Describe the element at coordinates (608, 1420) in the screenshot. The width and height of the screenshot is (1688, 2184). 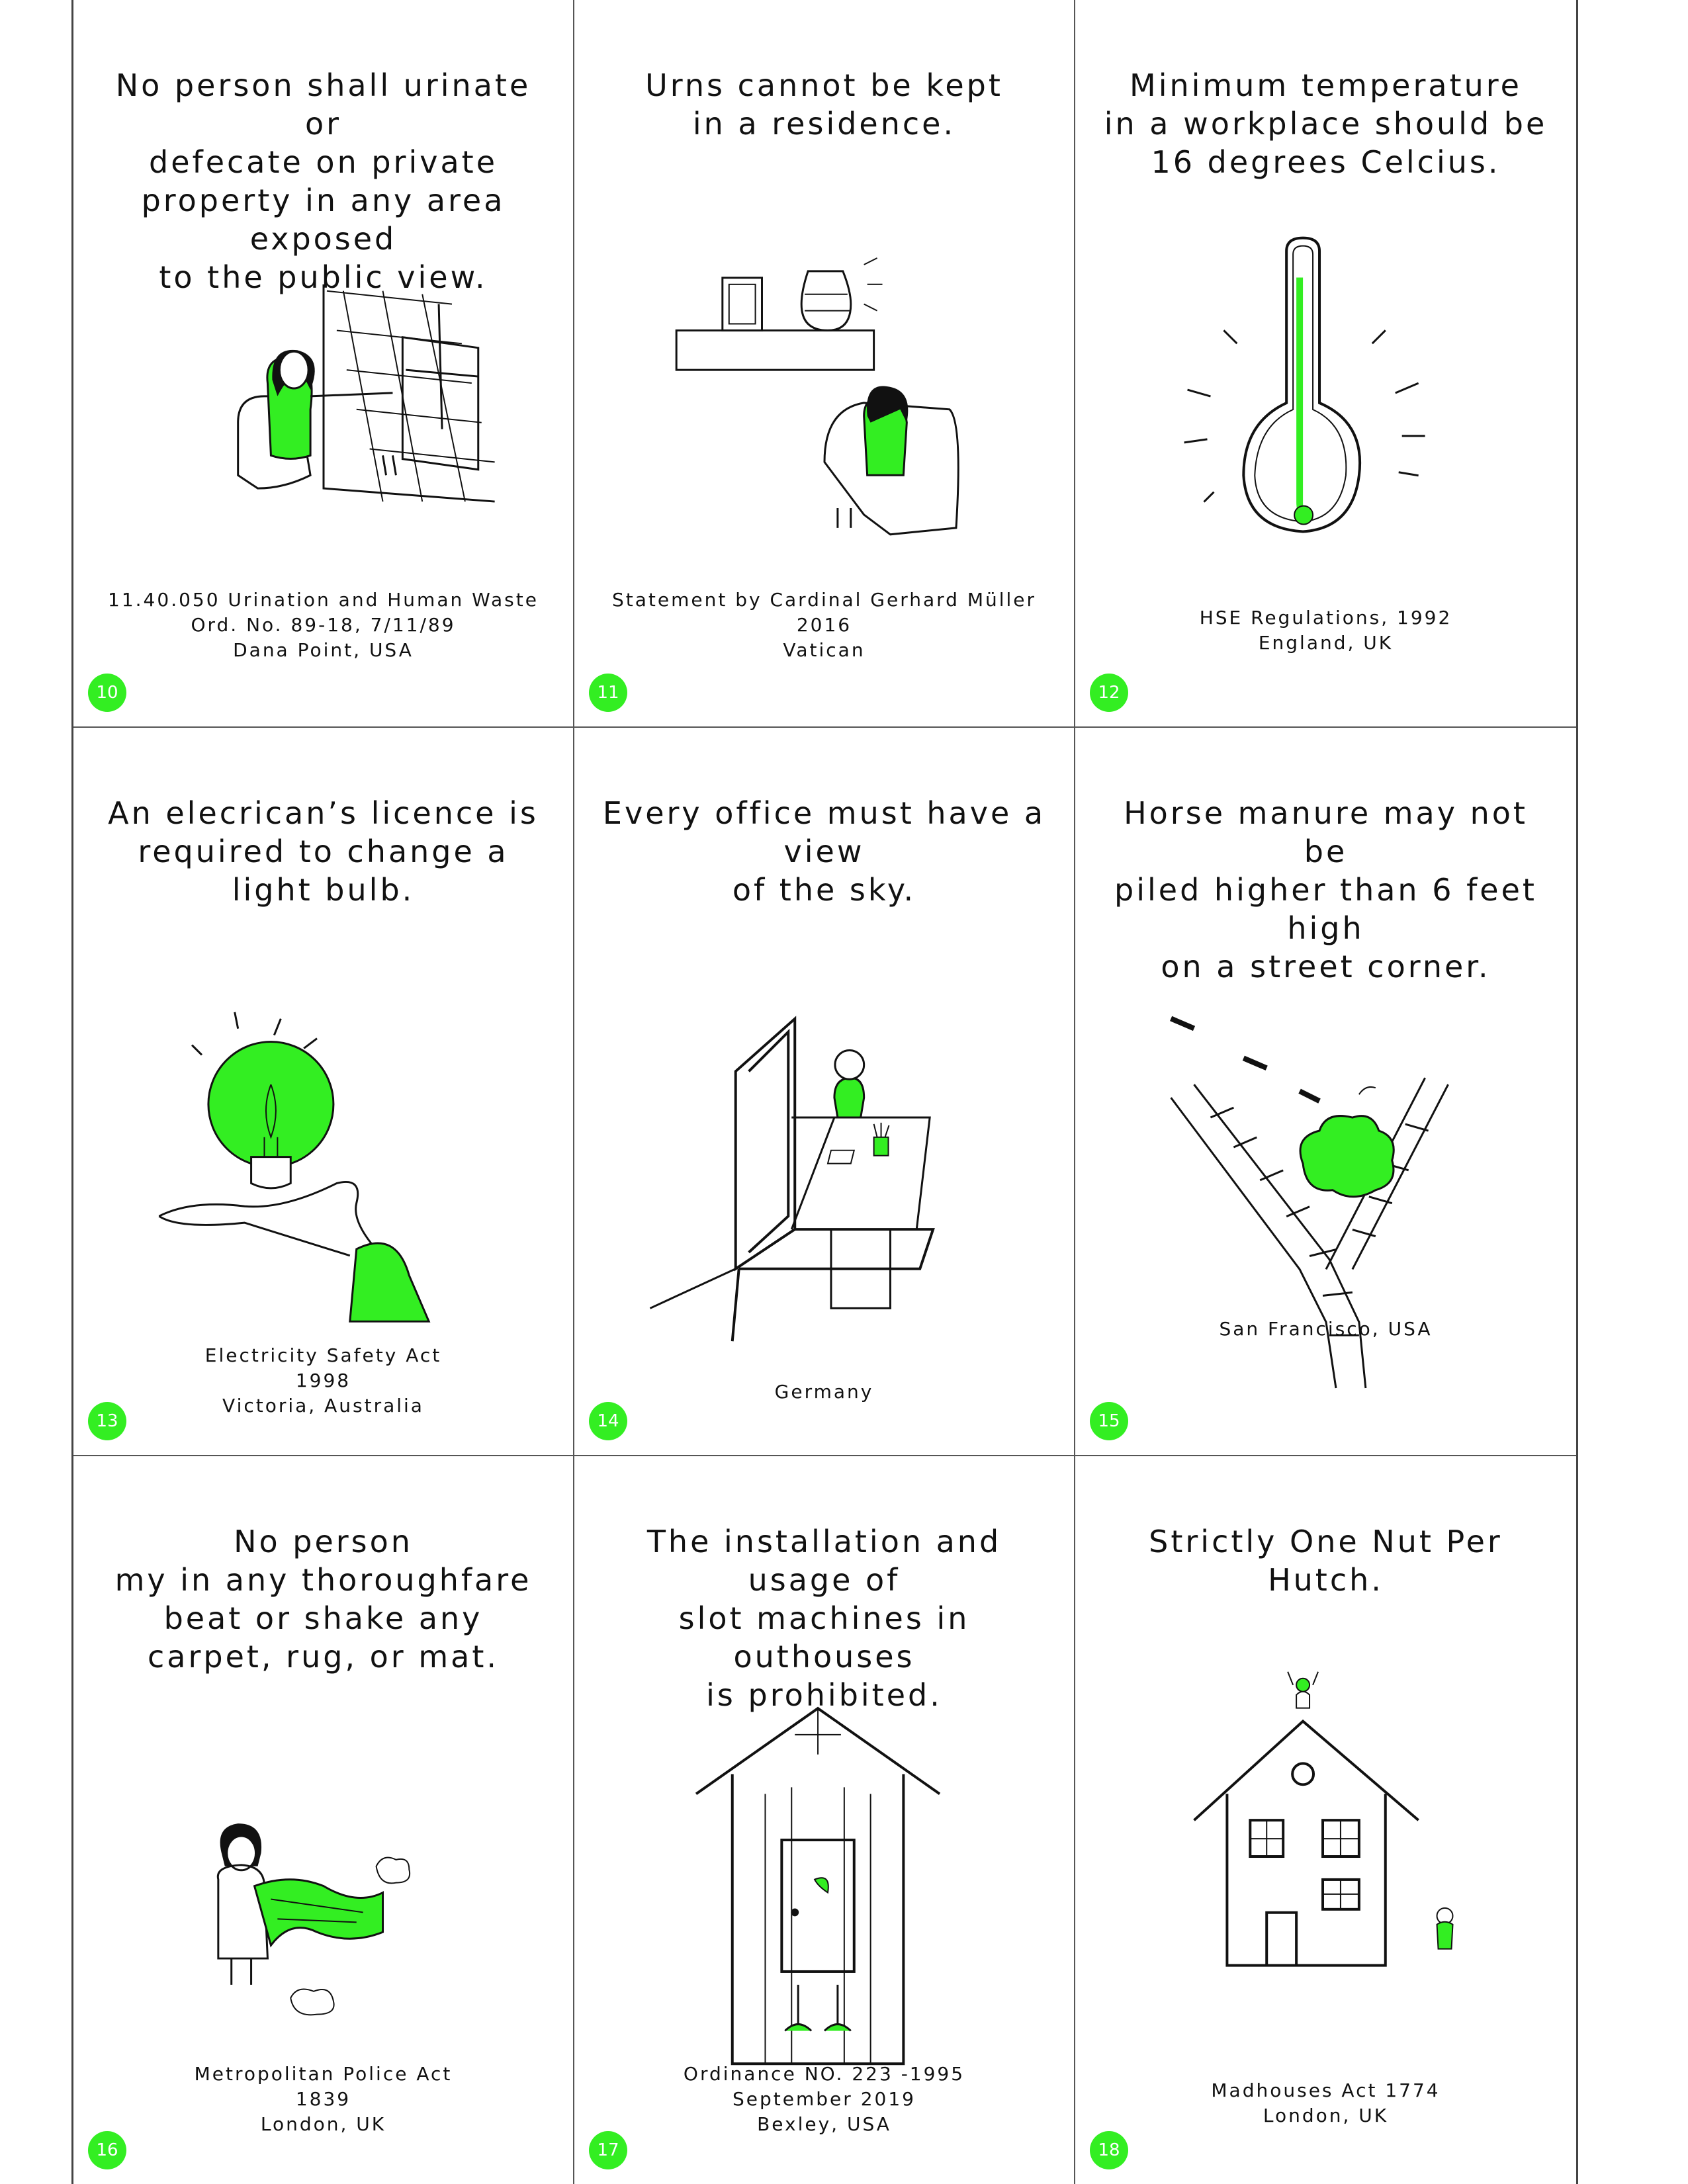
I see `card-number-badge: 14` at that location.